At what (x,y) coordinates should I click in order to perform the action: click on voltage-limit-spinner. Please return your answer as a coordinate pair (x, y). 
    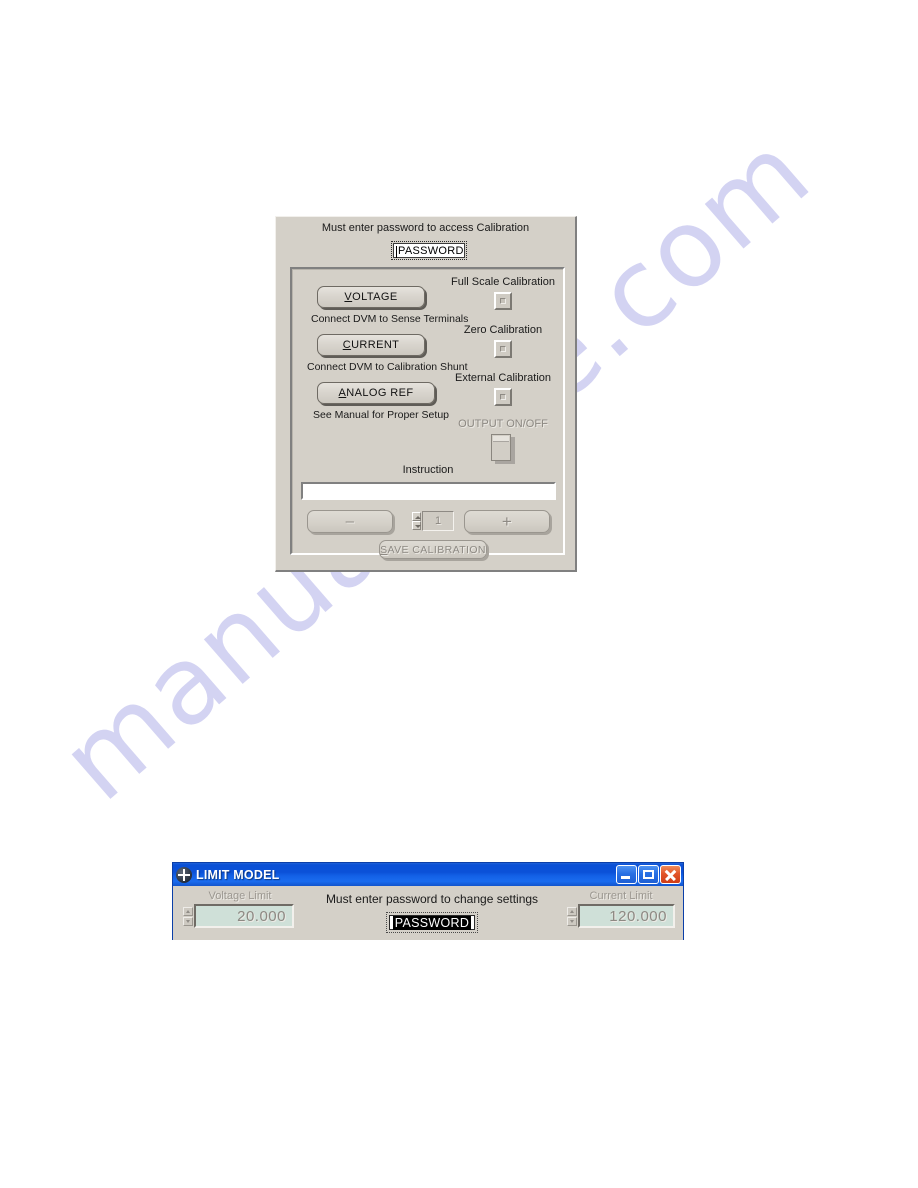
    Looking at the image, I should click on (188, 916).